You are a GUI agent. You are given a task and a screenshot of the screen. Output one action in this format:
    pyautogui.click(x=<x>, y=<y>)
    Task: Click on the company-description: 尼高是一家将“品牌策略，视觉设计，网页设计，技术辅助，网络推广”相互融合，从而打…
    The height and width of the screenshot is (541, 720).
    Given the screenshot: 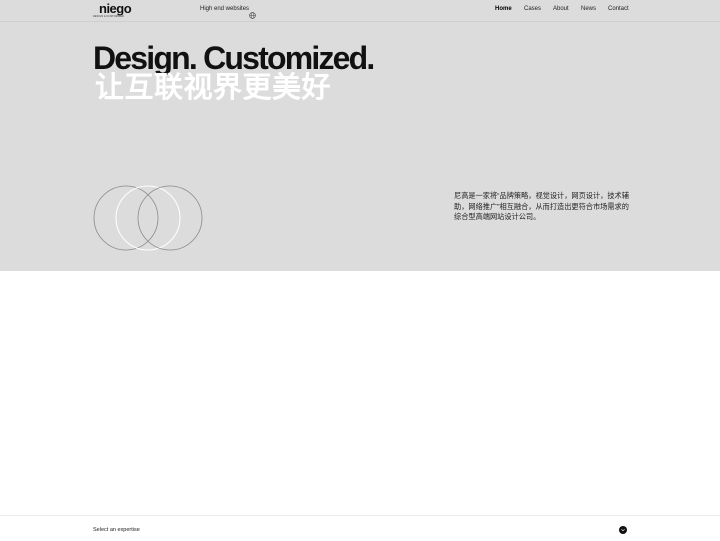 What is the action you would take?
    pyautogui.click(x=541, y=206)
    